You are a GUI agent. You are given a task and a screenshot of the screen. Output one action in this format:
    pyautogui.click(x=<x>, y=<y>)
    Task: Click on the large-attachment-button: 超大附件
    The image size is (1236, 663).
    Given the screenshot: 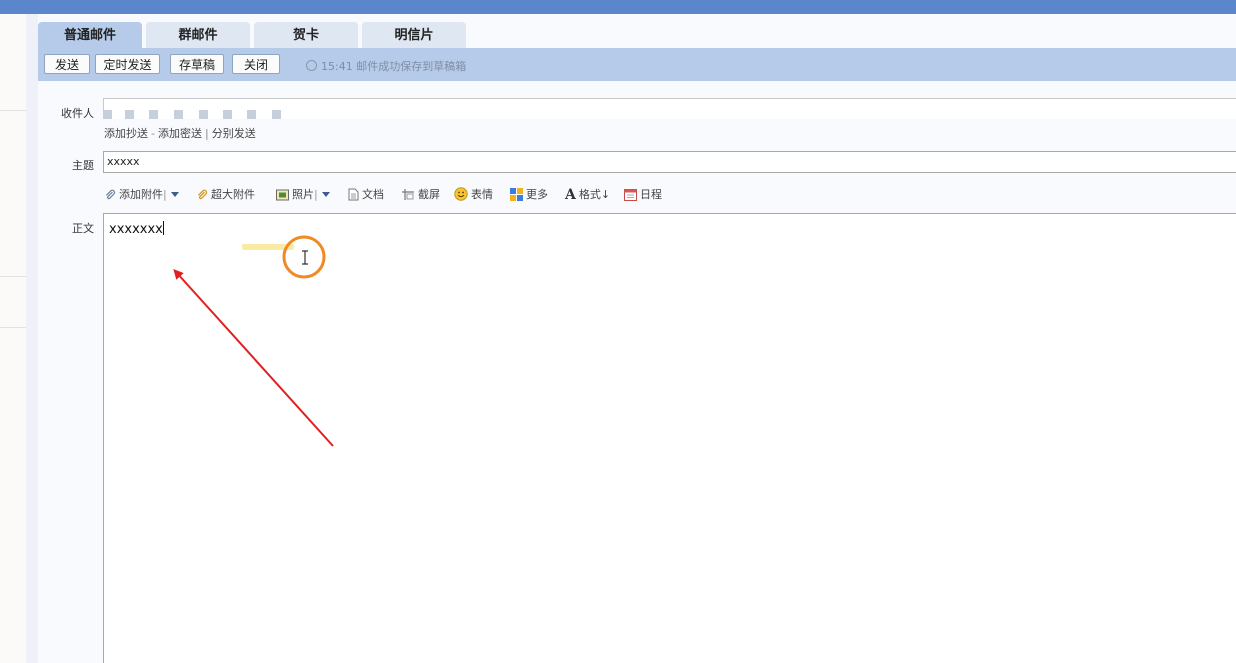 What is the action you would take?
    pyautogui.click(x=225, y=195)
    